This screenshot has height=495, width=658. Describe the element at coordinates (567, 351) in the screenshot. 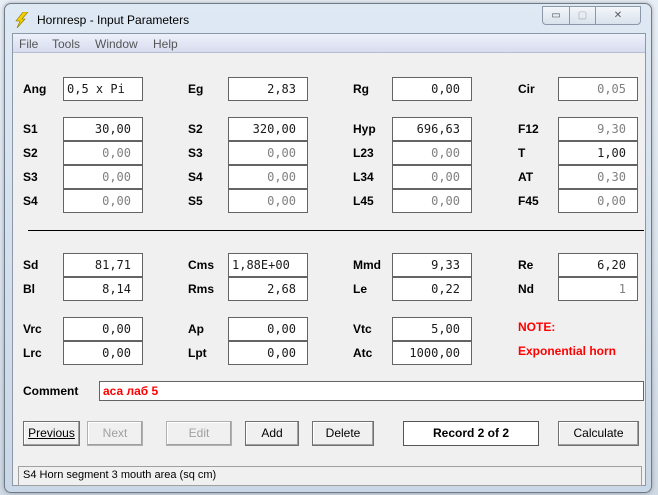

I see `note-text: Exponential horn` at that location.